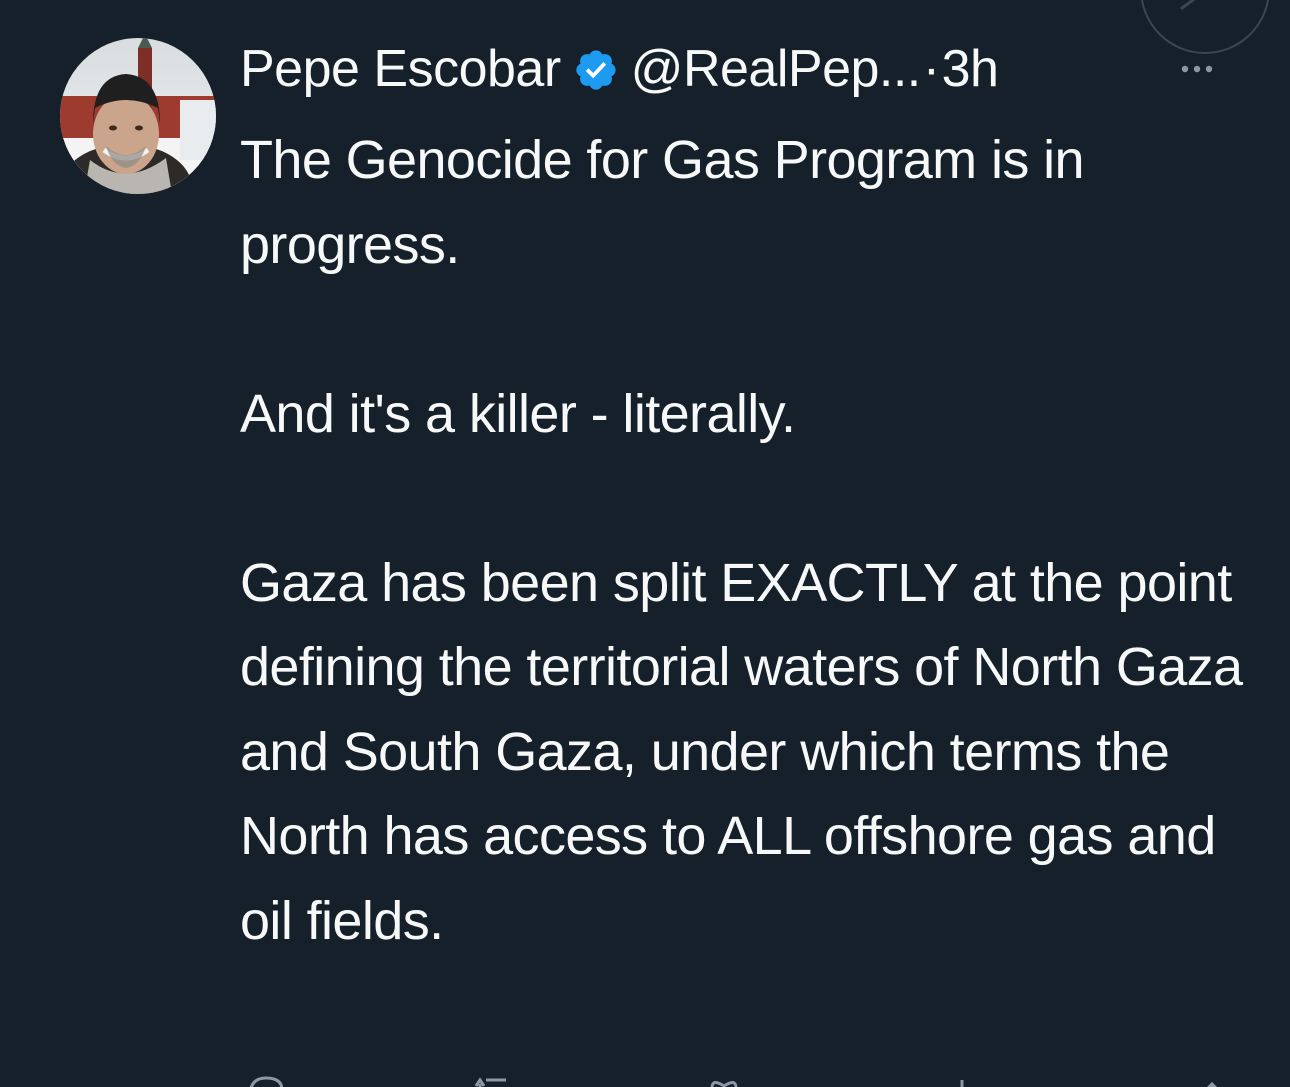 The image size is (1290, 1087). I want to click on tweet-timestamp: 3h, so click(970, 69).